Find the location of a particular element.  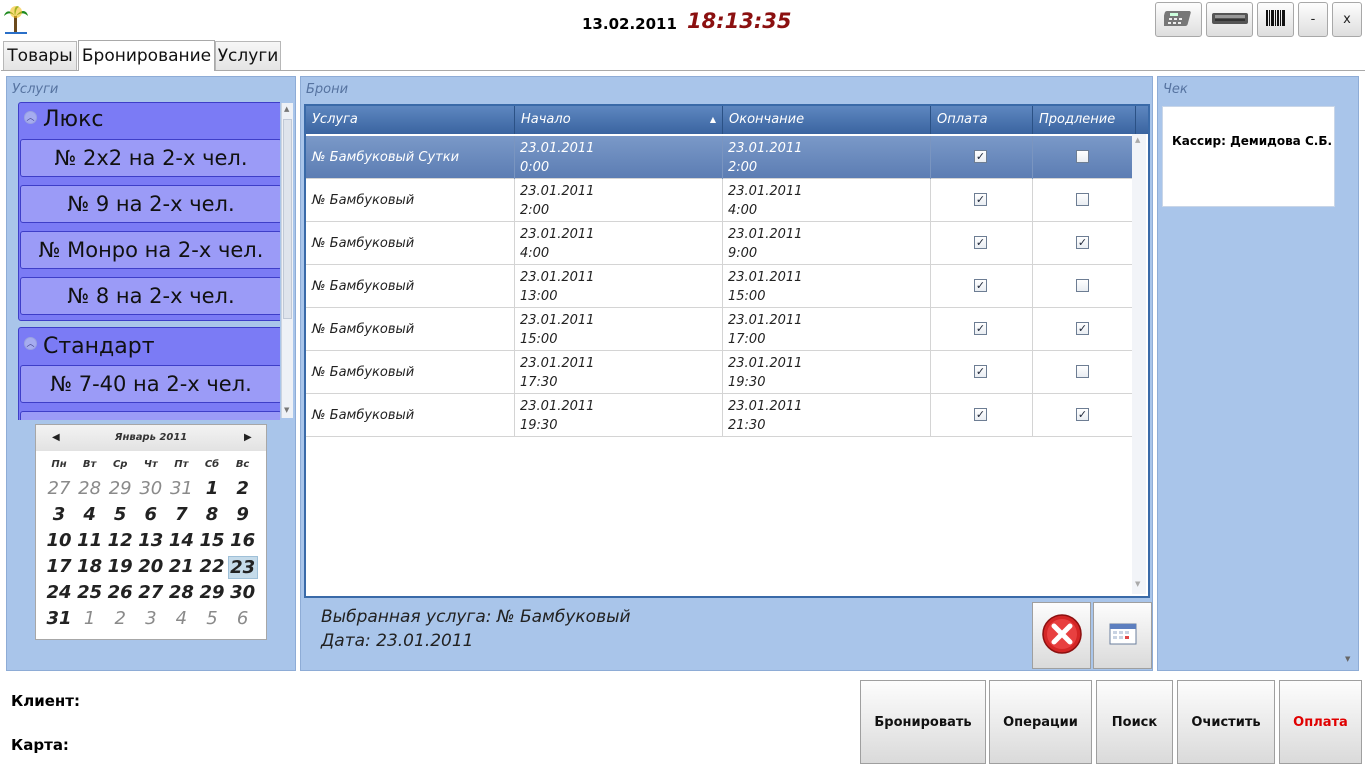

weekday-label: Пт is located at coordinates (181, 464).